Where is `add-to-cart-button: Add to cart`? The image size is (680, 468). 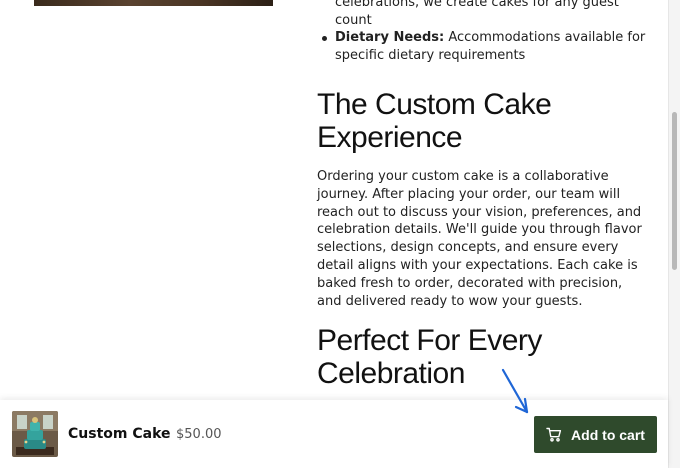
add-to-cart-button: Add to cart is located at coordinates (595, 434).